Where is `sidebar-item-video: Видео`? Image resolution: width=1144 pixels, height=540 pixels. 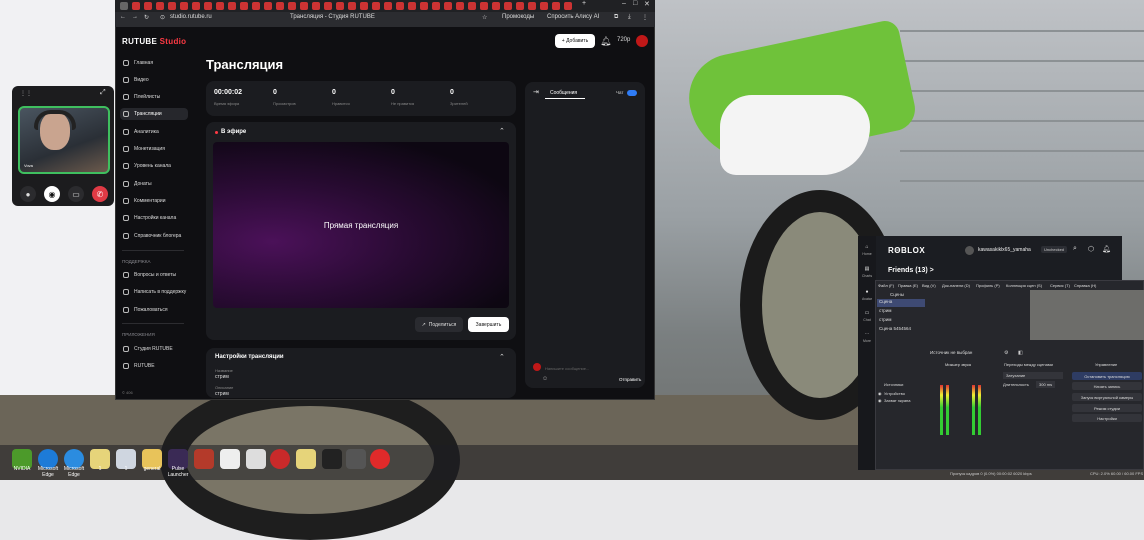 sidebar-item-video: Видео is located at coordinates (154, 80).